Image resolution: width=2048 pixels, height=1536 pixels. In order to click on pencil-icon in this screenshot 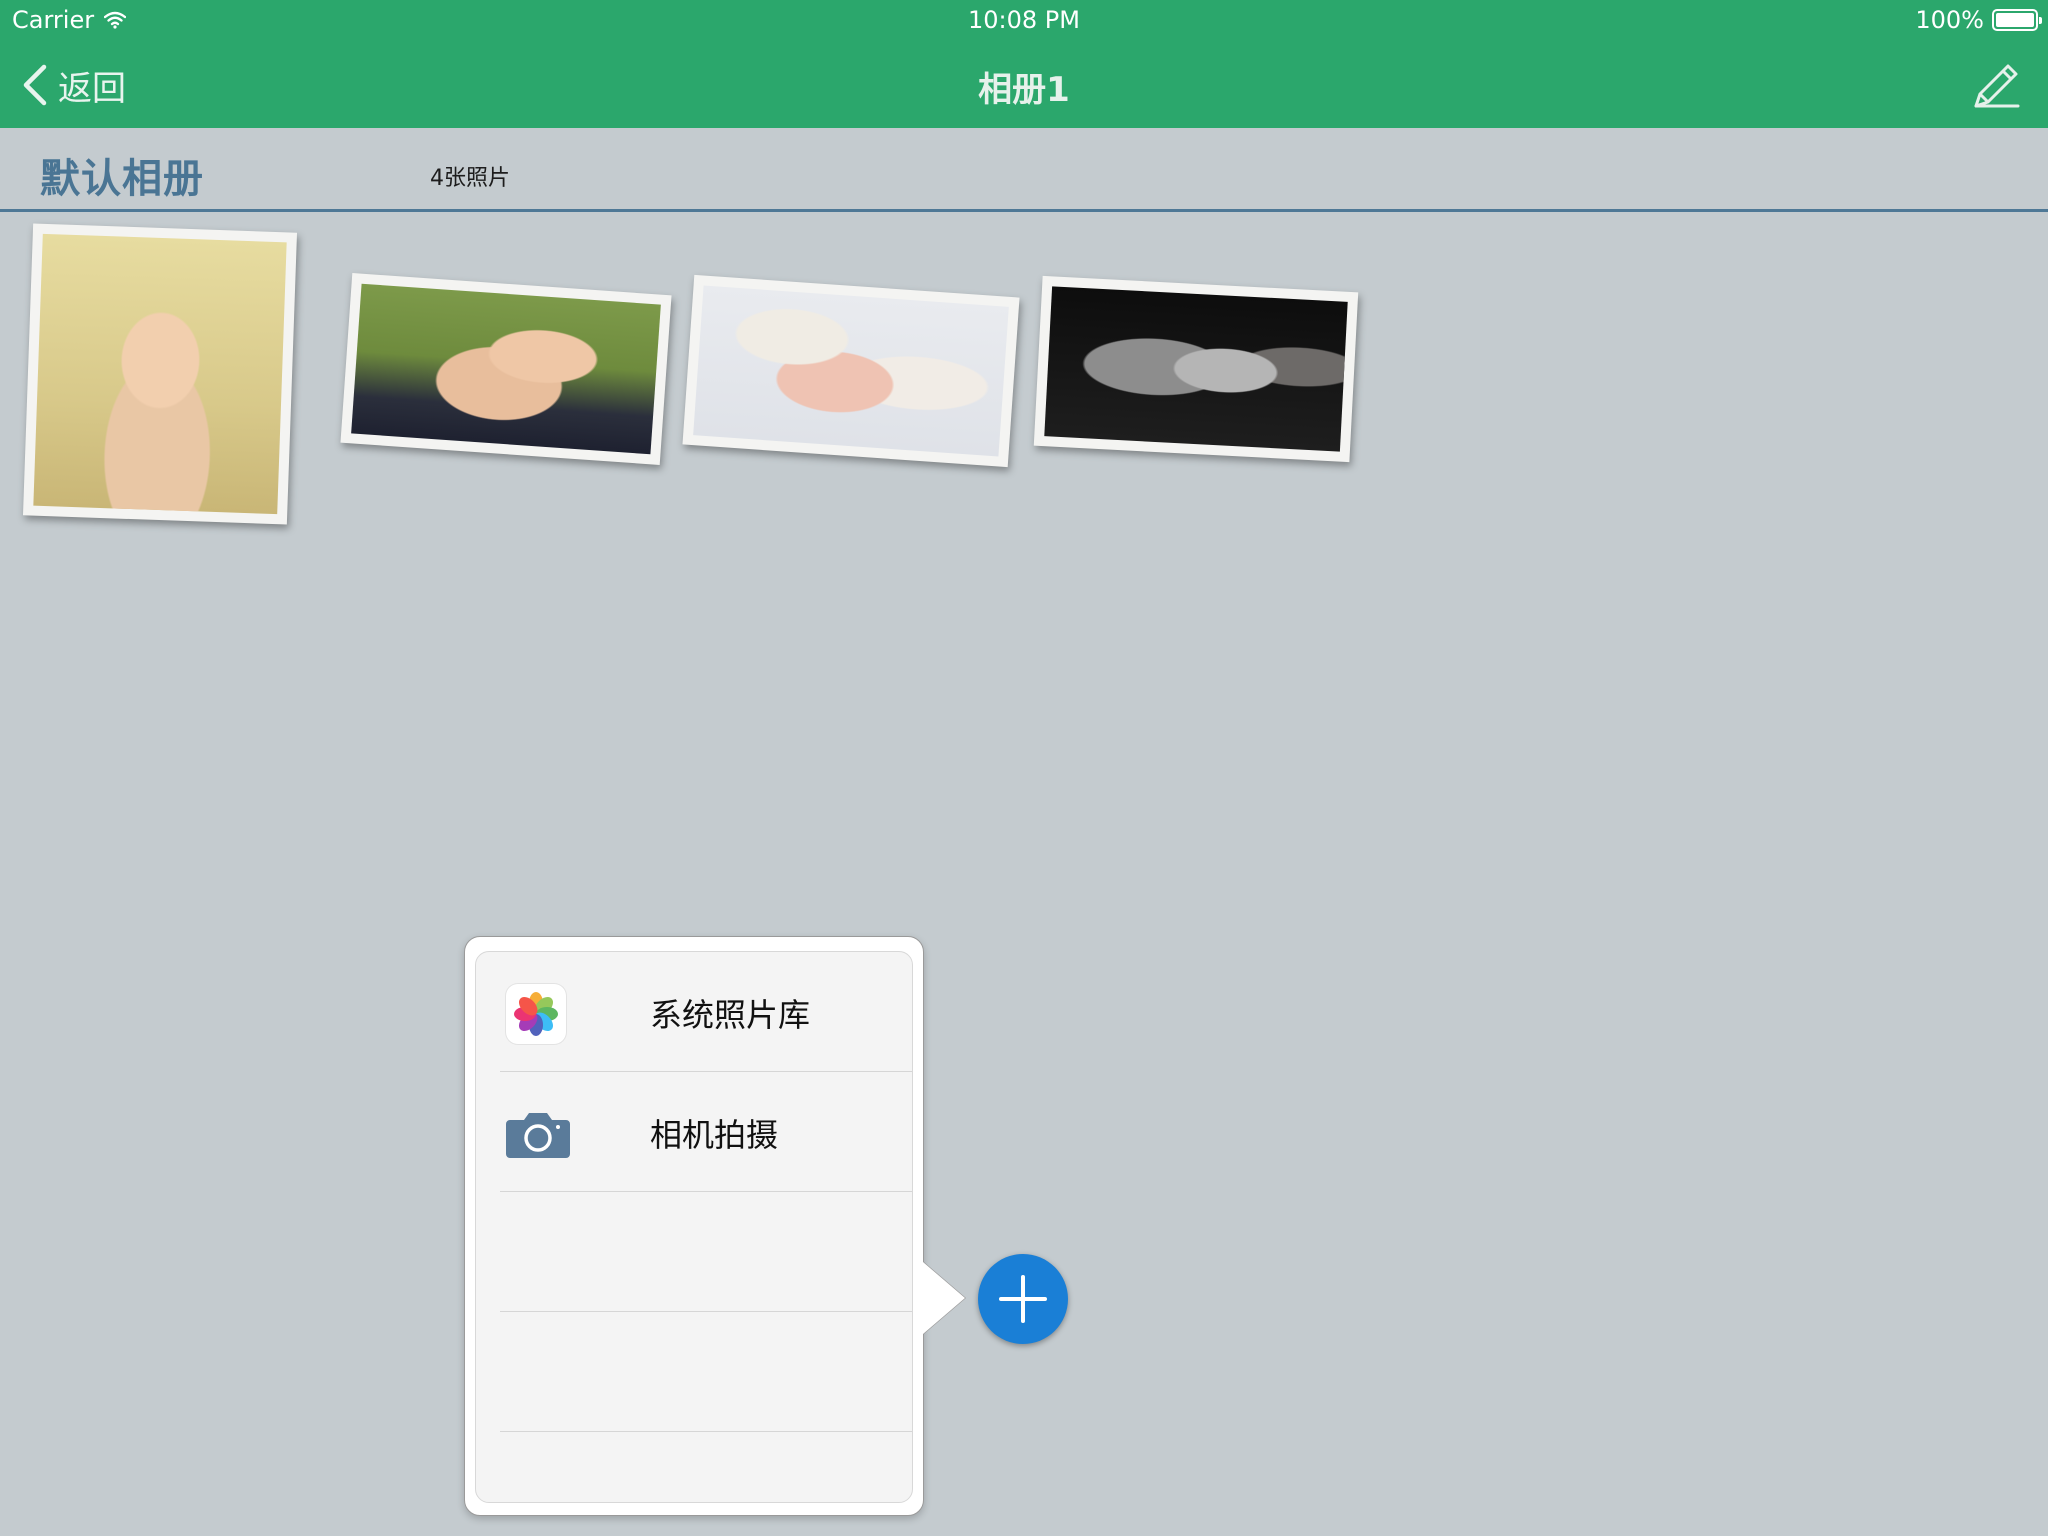, I will do `click(1996, 84)`.